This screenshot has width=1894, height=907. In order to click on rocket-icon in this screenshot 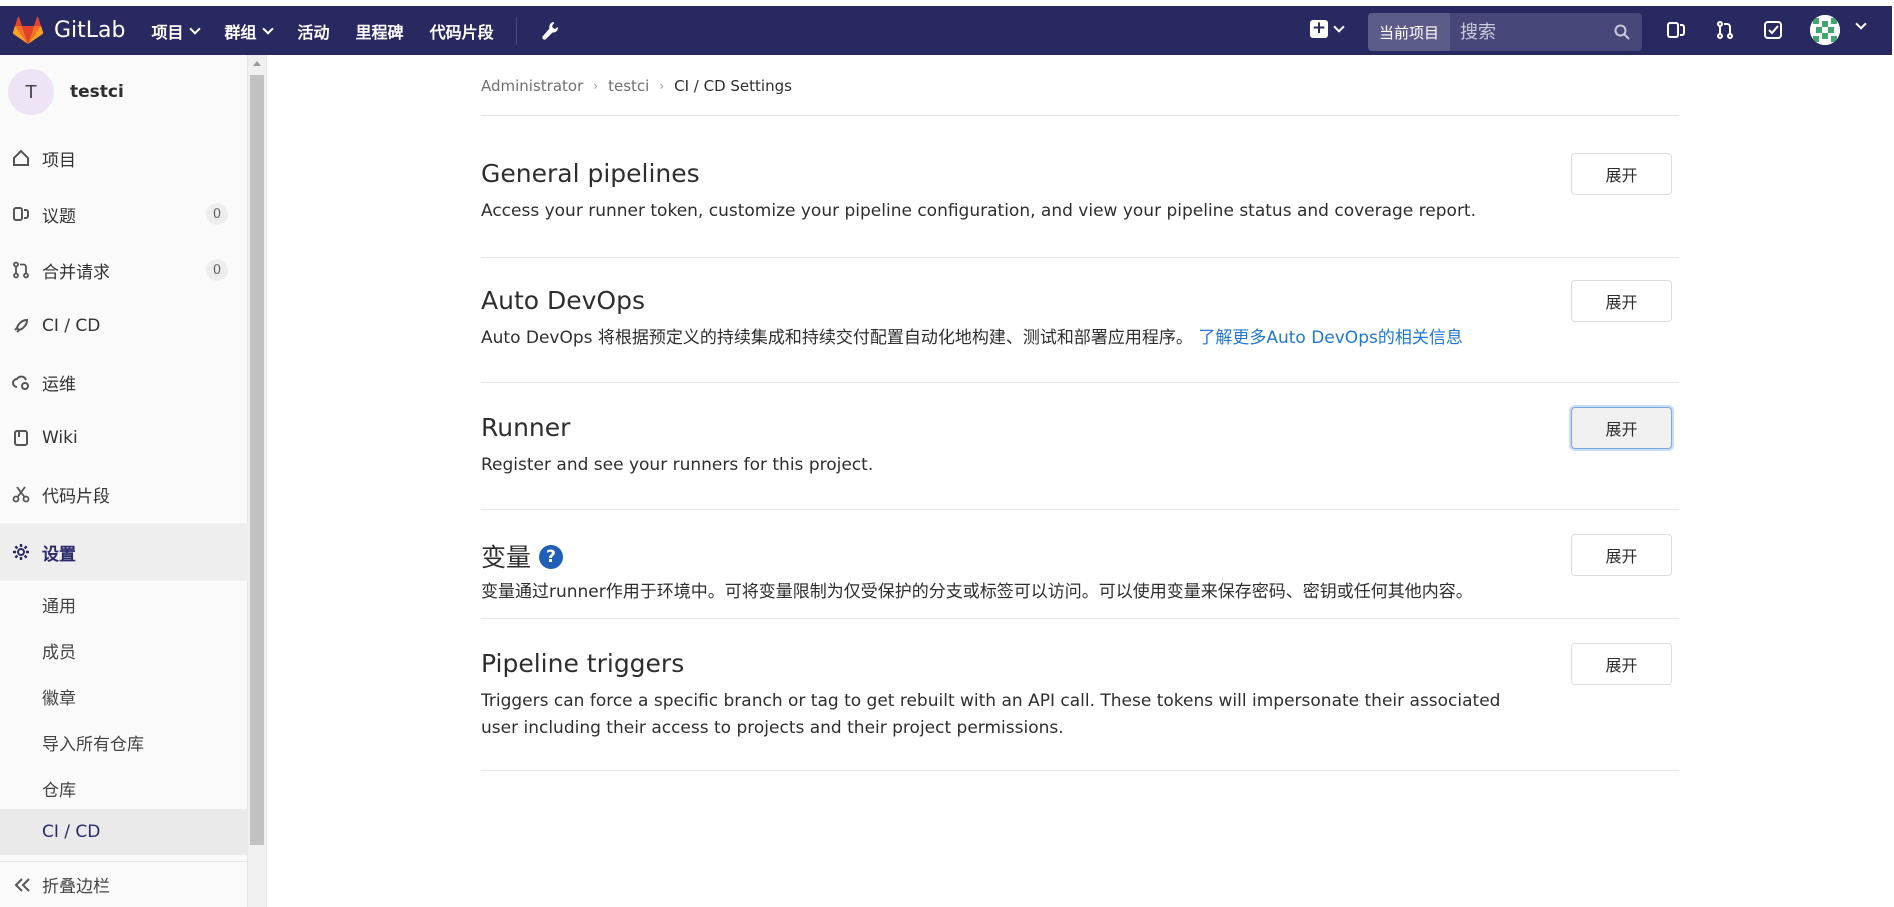, I will do `click(21, 325)`.